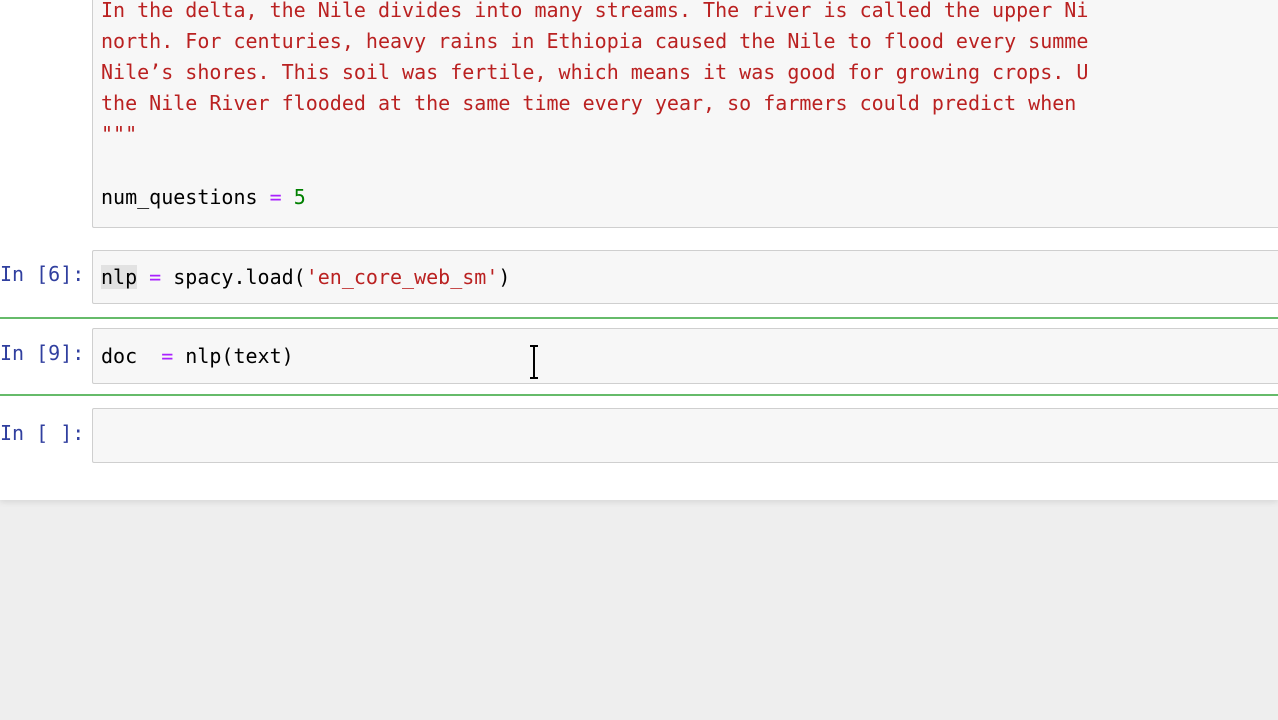  I want to click on code-token: 'en_core_web_sm', so click(402, 277).